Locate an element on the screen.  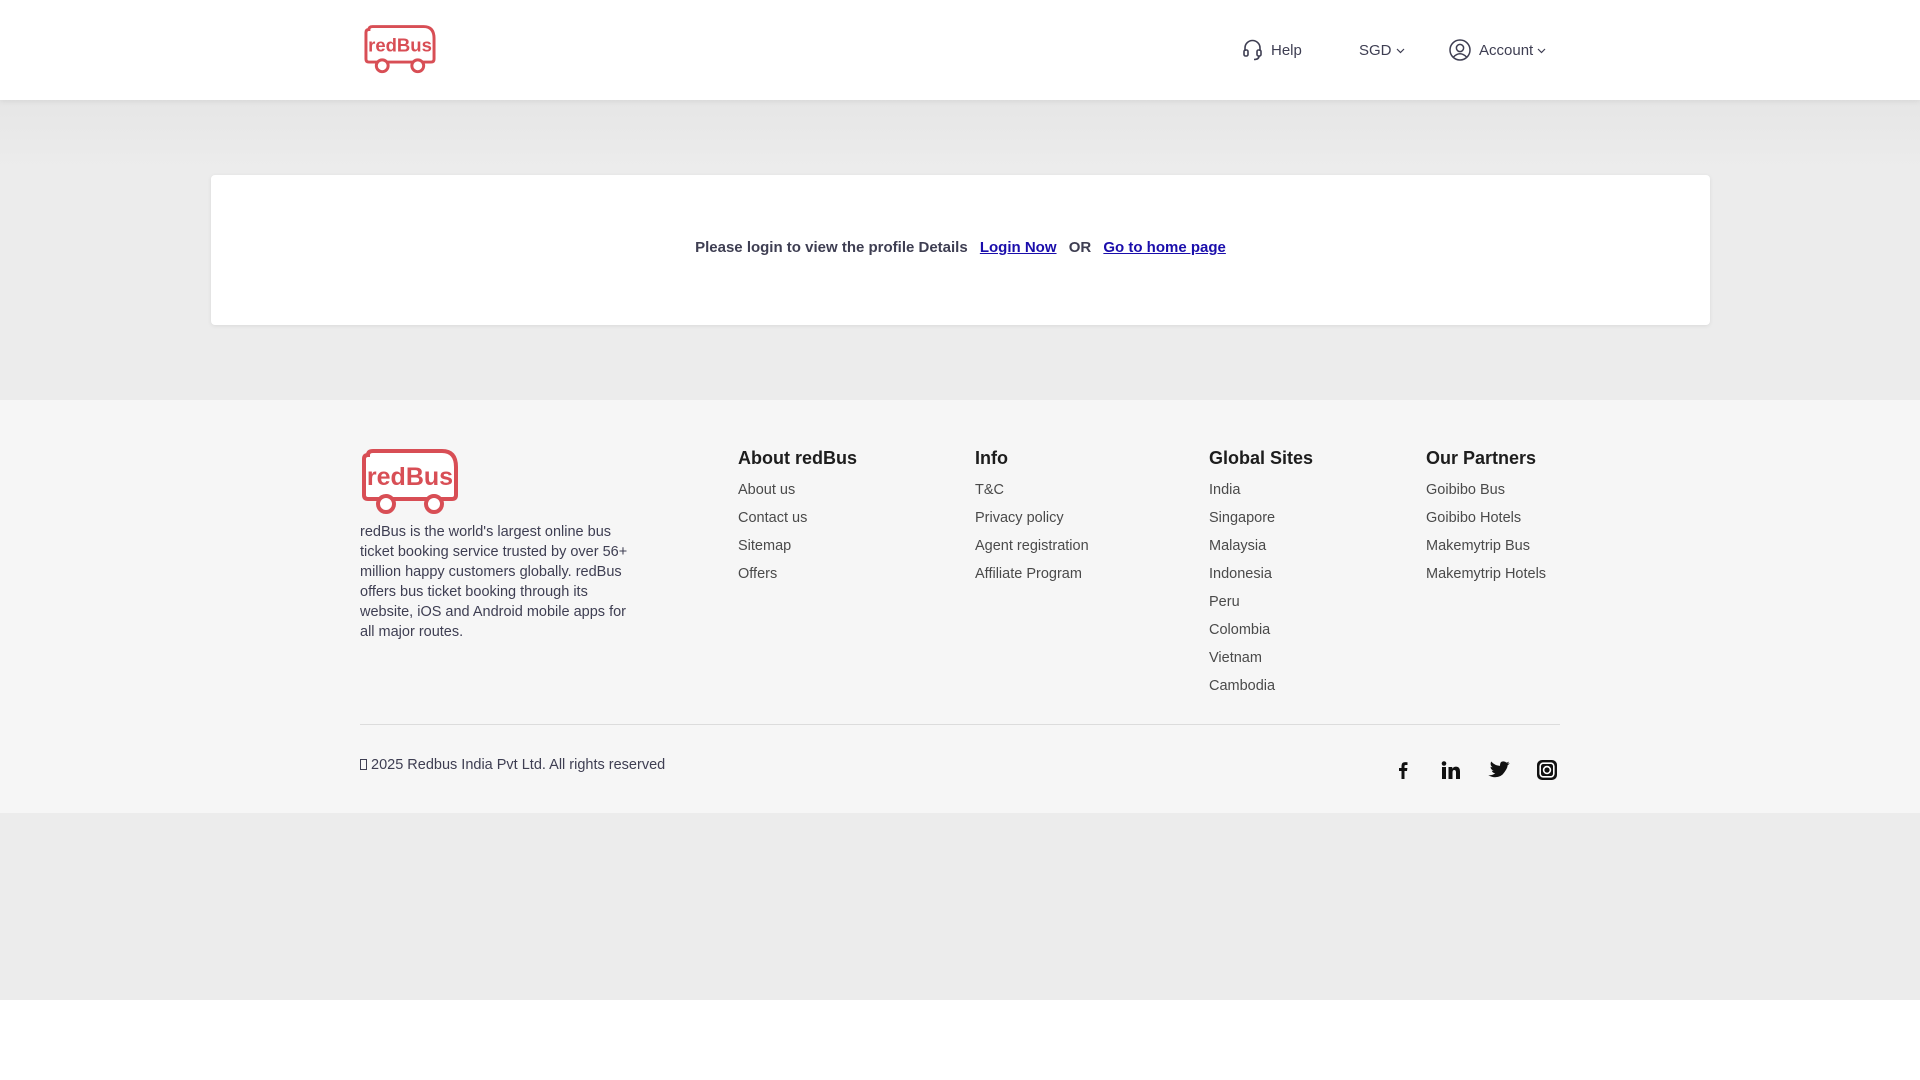
column-title: Global Sites is located at coordinates (1261, 458).